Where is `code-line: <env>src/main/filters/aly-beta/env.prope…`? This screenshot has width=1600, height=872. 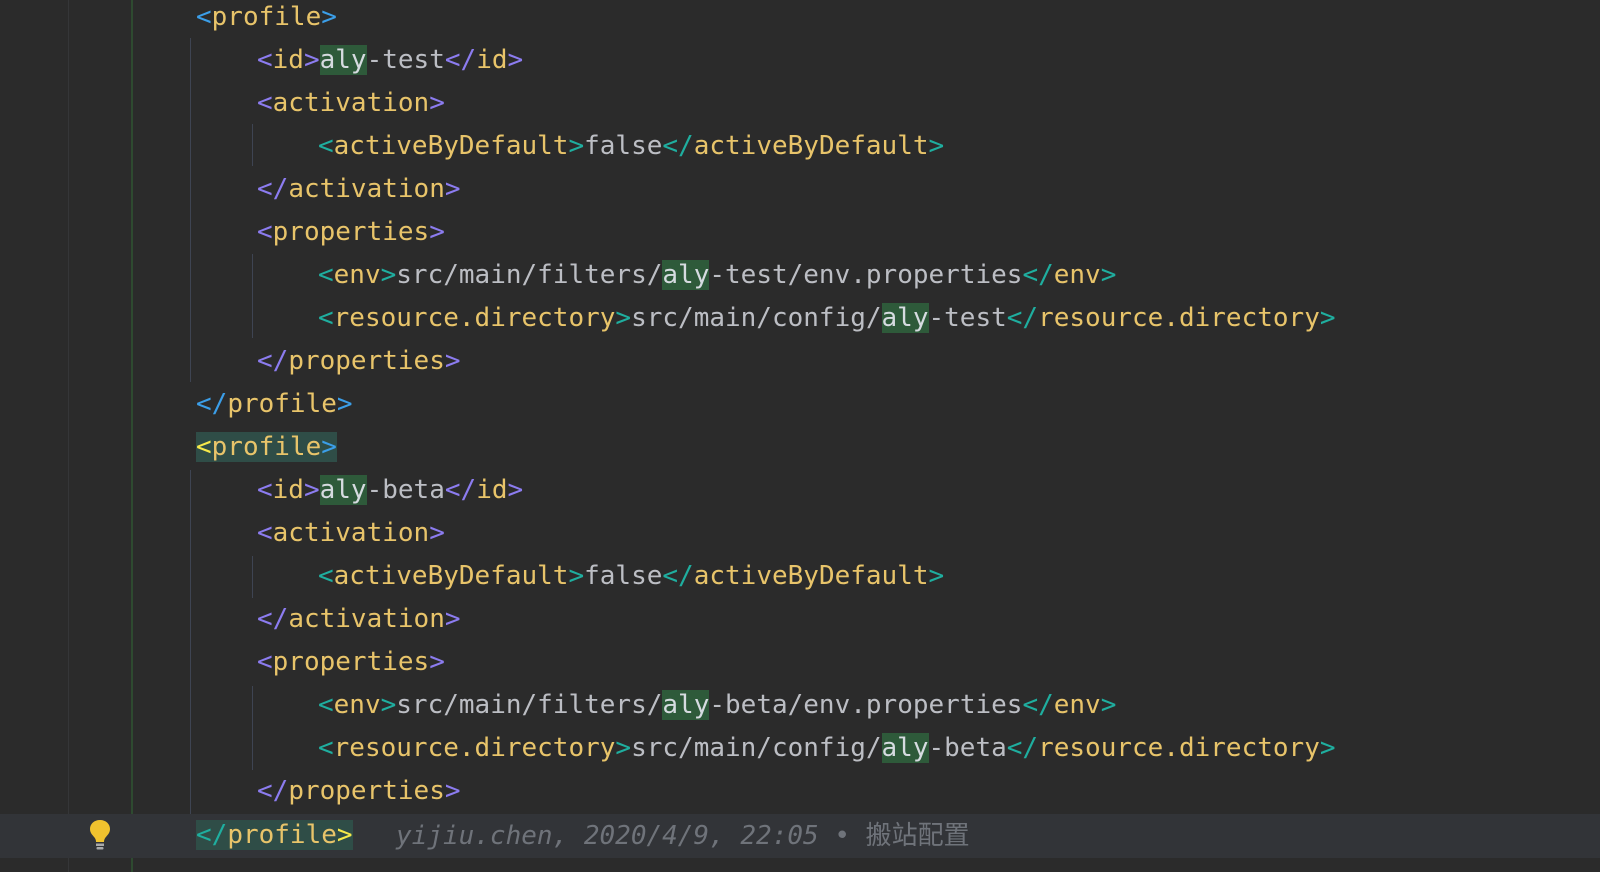
code-line: <env>src/main/filters/aly-beta/env.prope… is located at coordinates (717, 705).